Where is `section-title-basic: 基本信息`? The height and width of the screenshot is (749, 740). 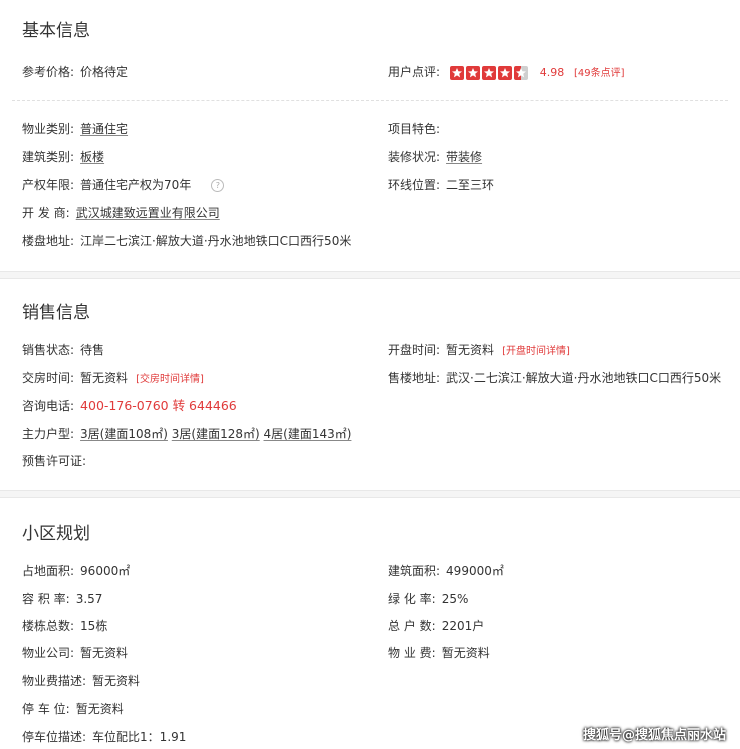 section-title-basic: 基本信息 is located at coordinates (56, 31).